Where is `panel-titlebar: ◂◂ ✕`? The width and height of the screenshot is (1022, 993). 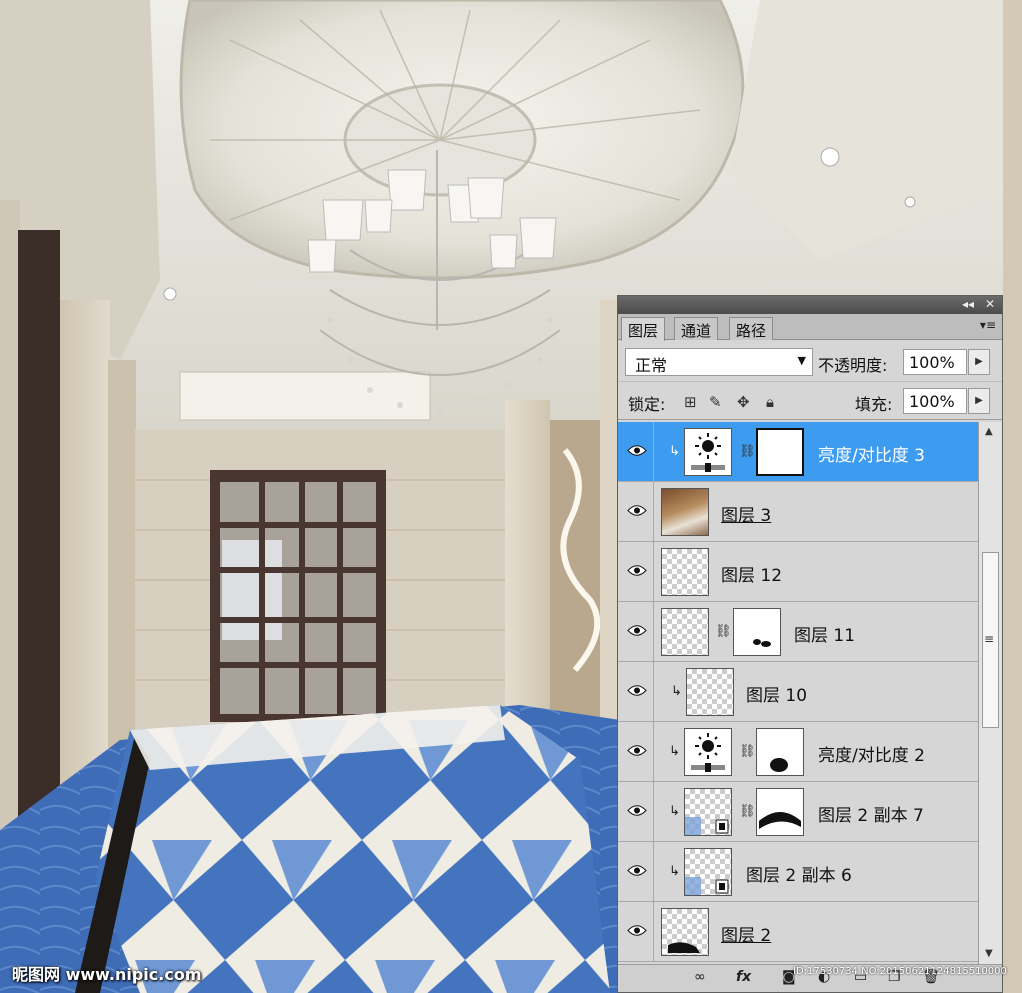
panel-titlebar: ◂◂ ✕ is located at coordinates (810, 305).